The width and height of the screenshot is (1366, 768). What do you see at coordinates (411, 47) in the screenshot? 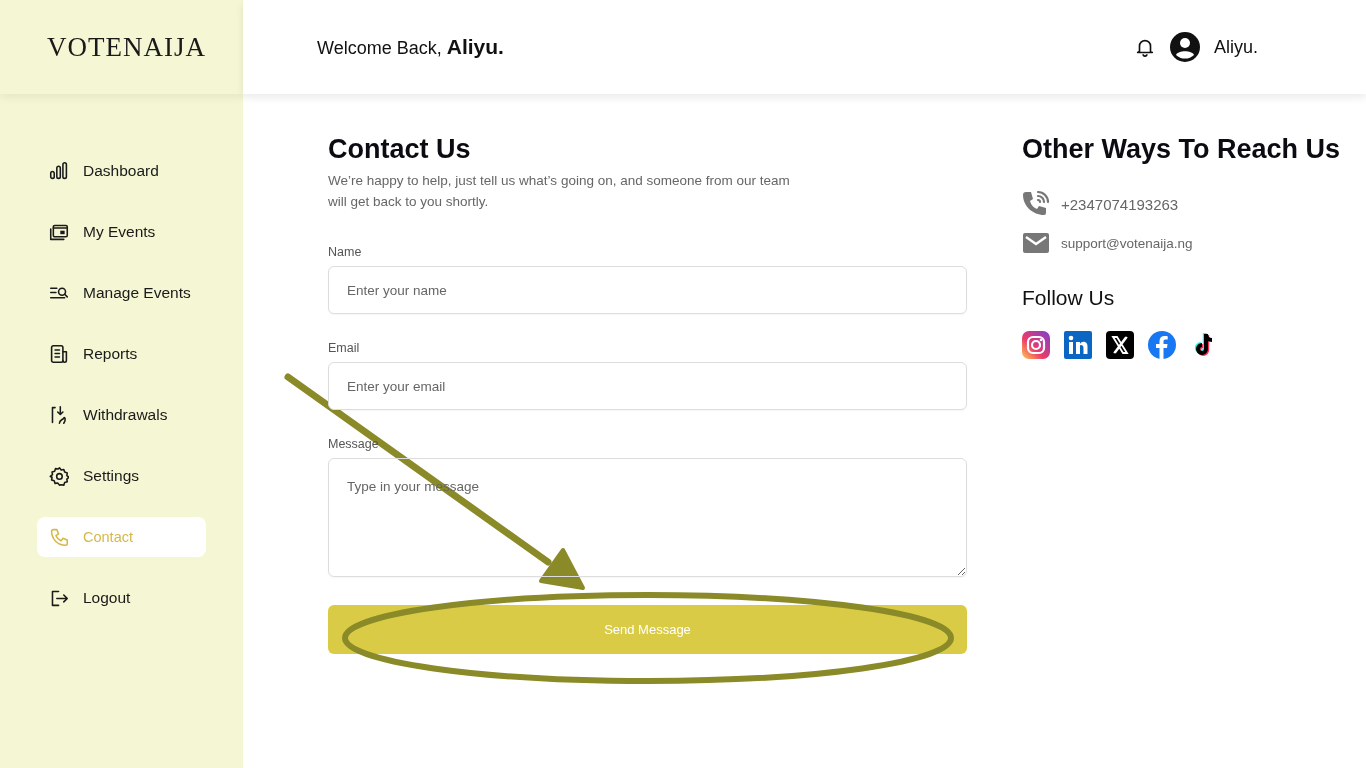
I see `welcome-text: Welcome Back, Aliyu.` at bounding box center [411, 47].